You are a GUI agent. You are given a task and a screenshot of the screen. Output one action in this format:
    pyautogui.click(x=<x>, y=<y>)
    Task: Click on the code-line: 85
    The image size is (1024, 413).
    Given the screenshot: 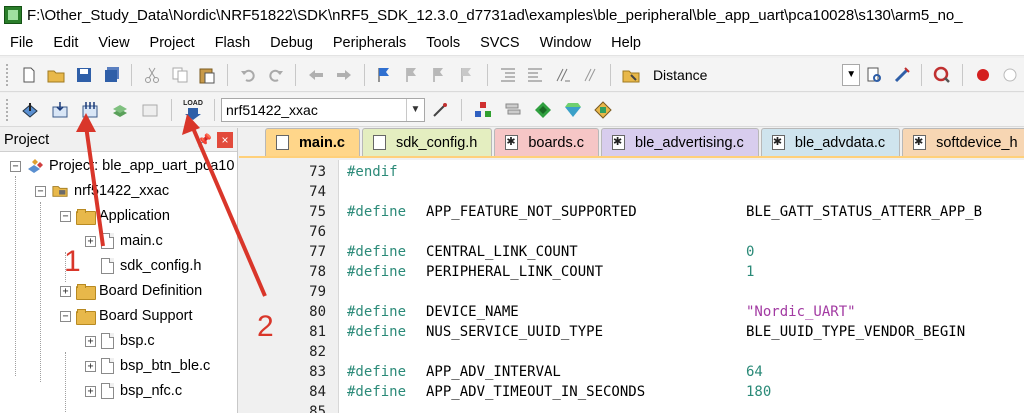 What is the action you would take?
    pyautogui.click(x=631, y=407)
    